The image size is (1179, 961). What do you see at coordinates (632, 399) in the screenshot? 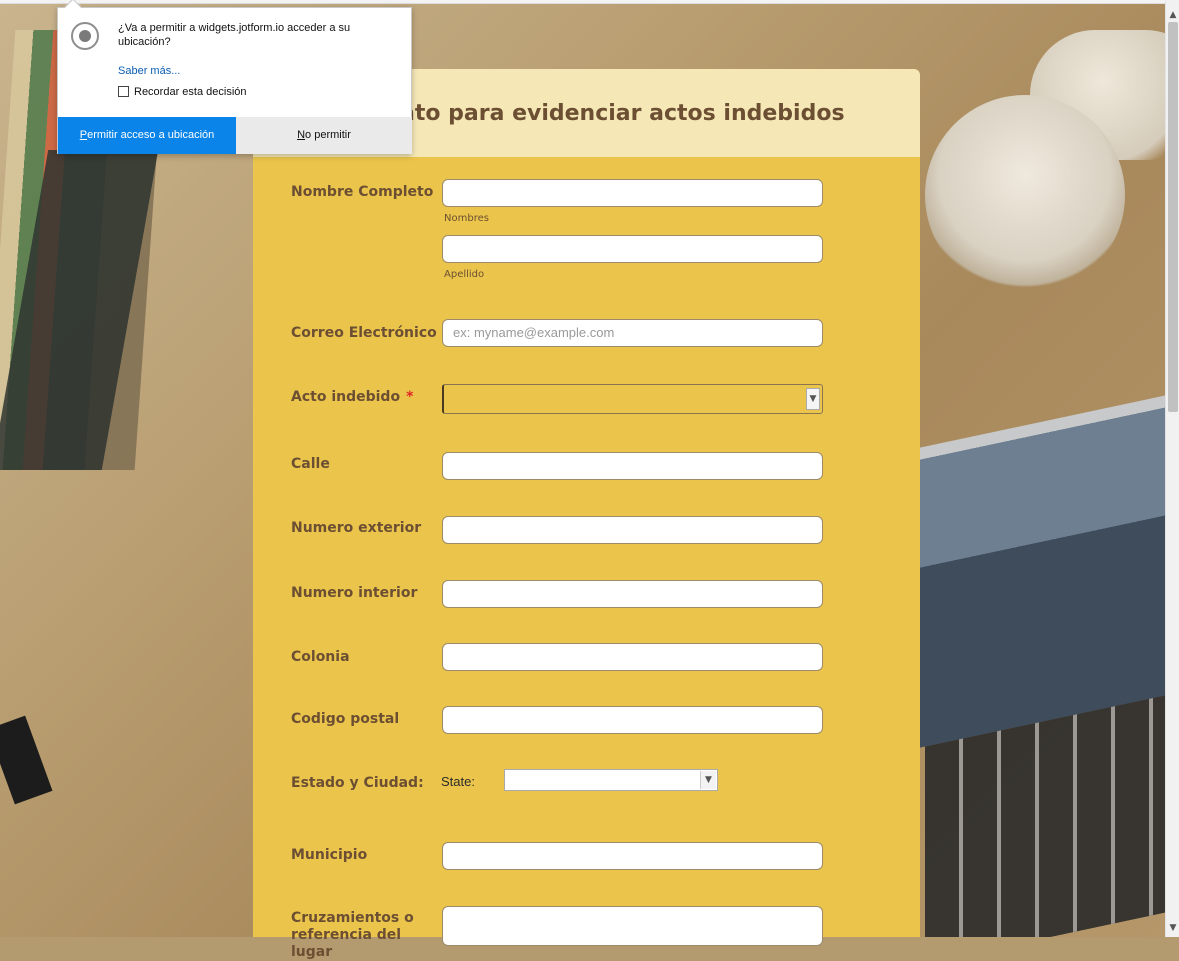
I see `acto-indebido-select: ▼` at bounding box center [632, 399].